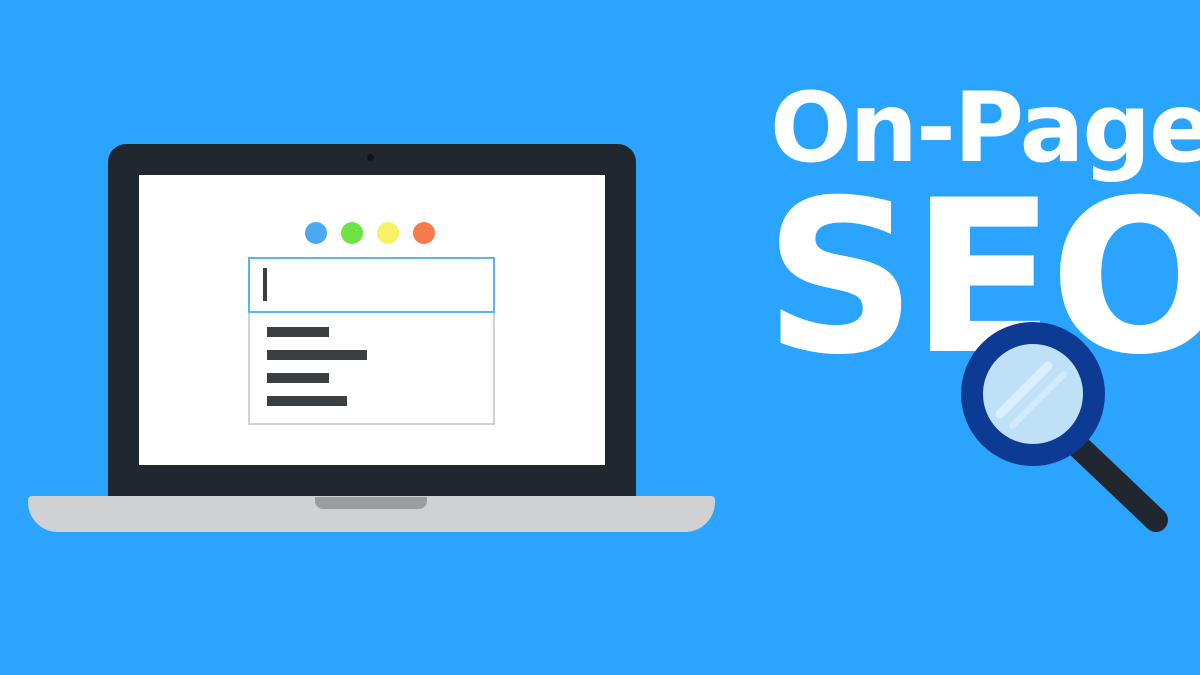 The height and width of the screenshot is (675, 1200). What do you see at coordinates (265, 284) in the screenshot?
I see `text-cursor` at bounding box center [265, 284].